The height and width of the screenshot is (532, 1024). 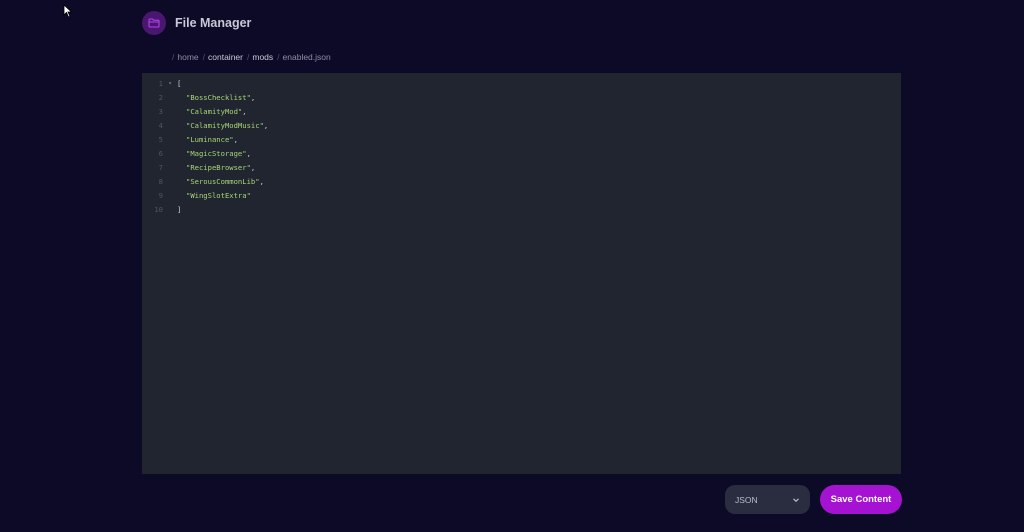 I want to click on json-string: "BossChecklist", so click(x=218, y=97).